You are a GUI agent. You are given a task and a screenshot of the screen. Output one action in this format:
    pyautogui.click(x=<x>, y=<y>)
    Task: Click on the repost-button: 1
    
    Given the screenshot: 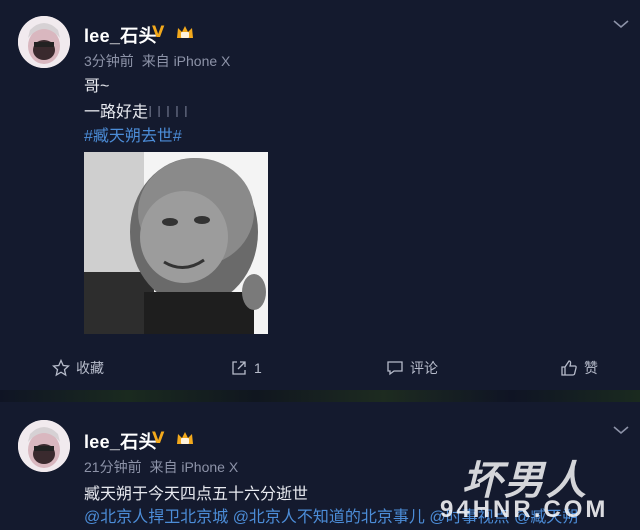 What is the action you would take?
    pyautogui.click(x=246, y=368)
    